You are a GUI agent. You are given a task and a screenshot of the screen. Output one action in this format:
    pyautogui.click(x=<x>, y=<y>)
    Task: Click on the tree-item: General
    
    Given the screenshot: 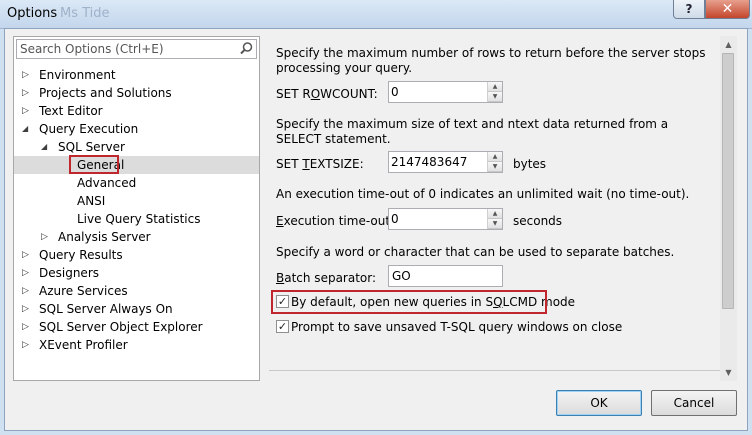 What is the action you would take?
    pyautogui.click(x=136, y=164)
    